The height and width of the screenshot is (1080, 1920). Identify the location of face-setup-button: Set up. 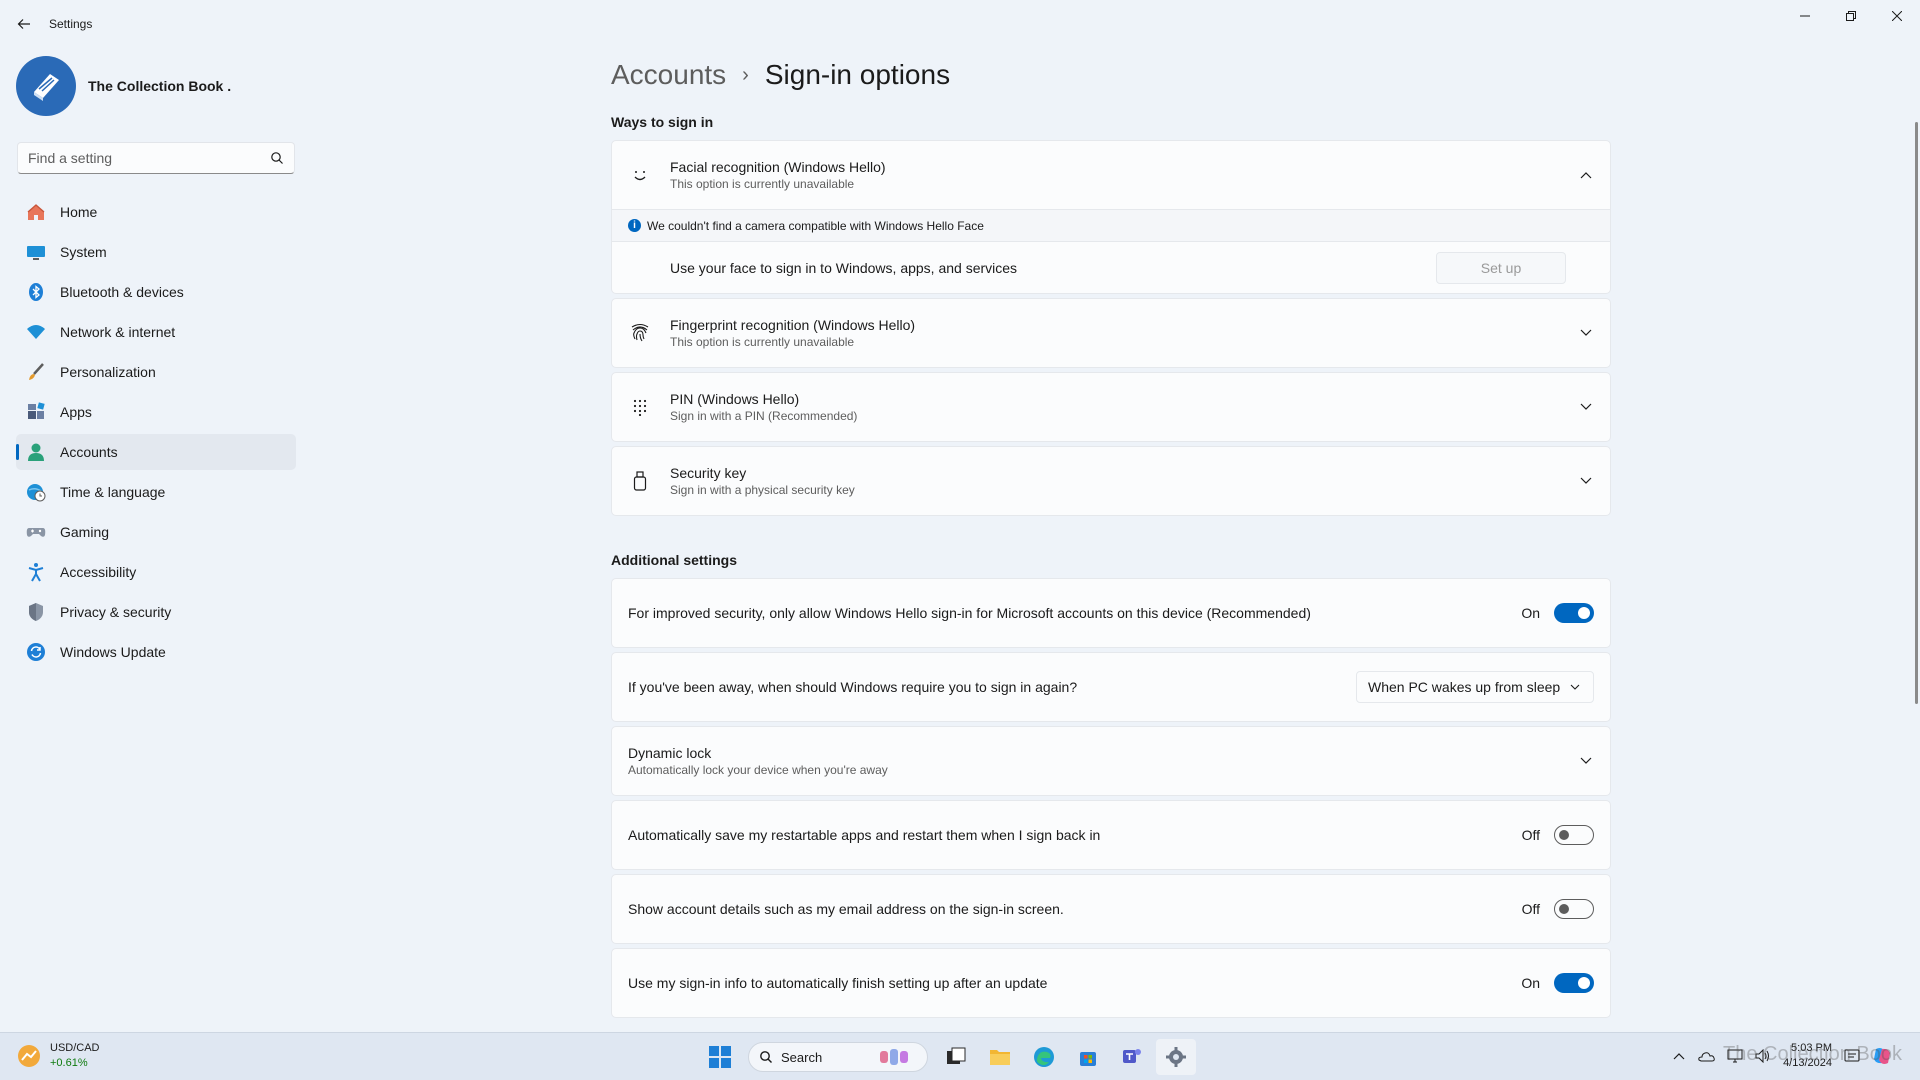
(1501, 268).